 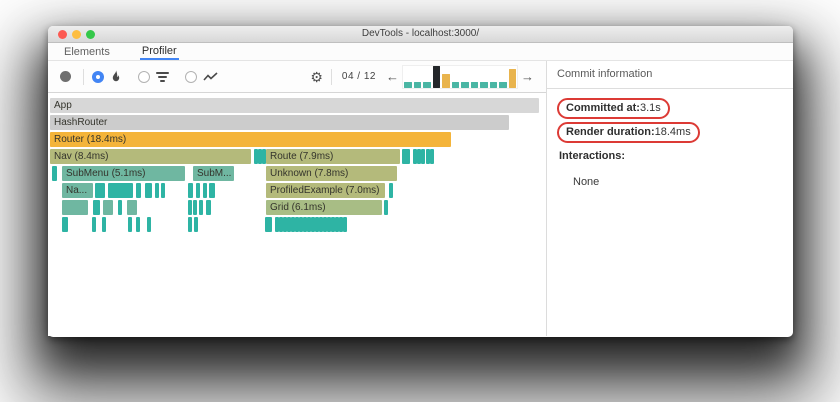 I want to click on window-title: DevTools - localhost:3000/, so click(x=420, y=33).